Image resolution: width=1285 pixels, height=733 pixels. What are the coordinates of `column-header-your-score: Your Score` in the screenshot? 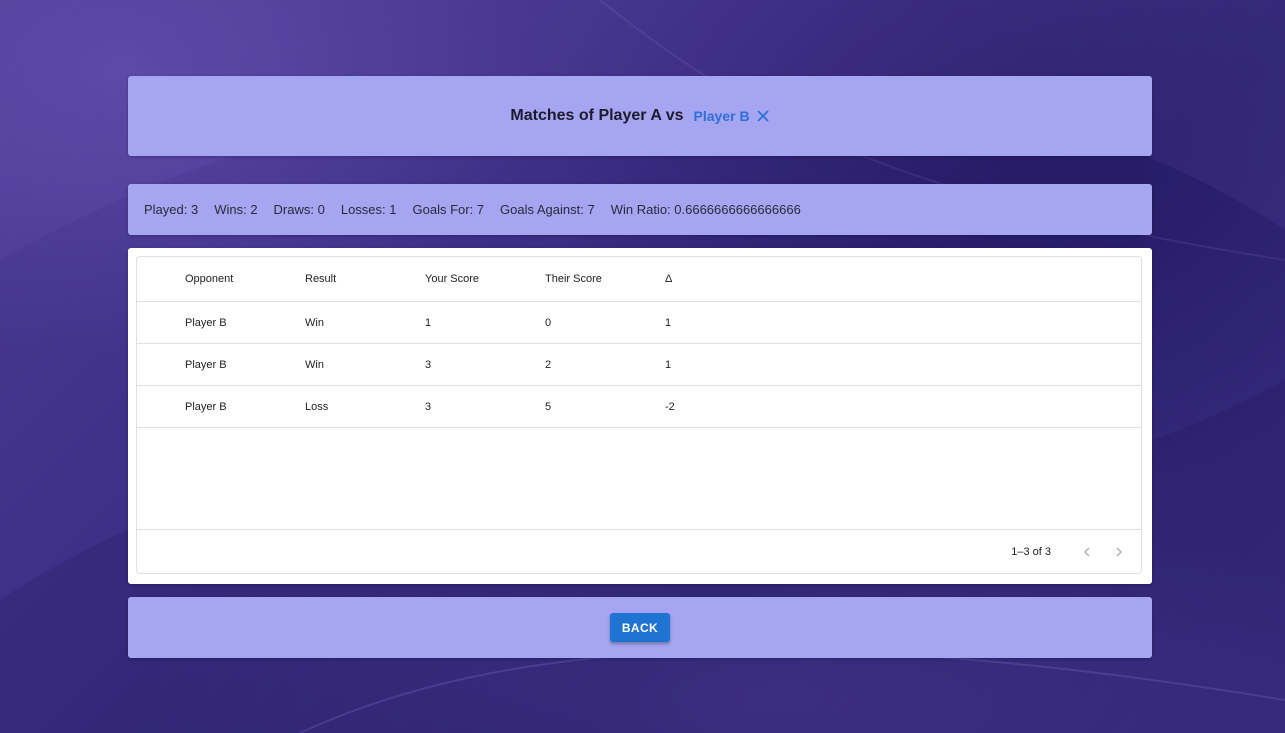 It's located at (485, 279).